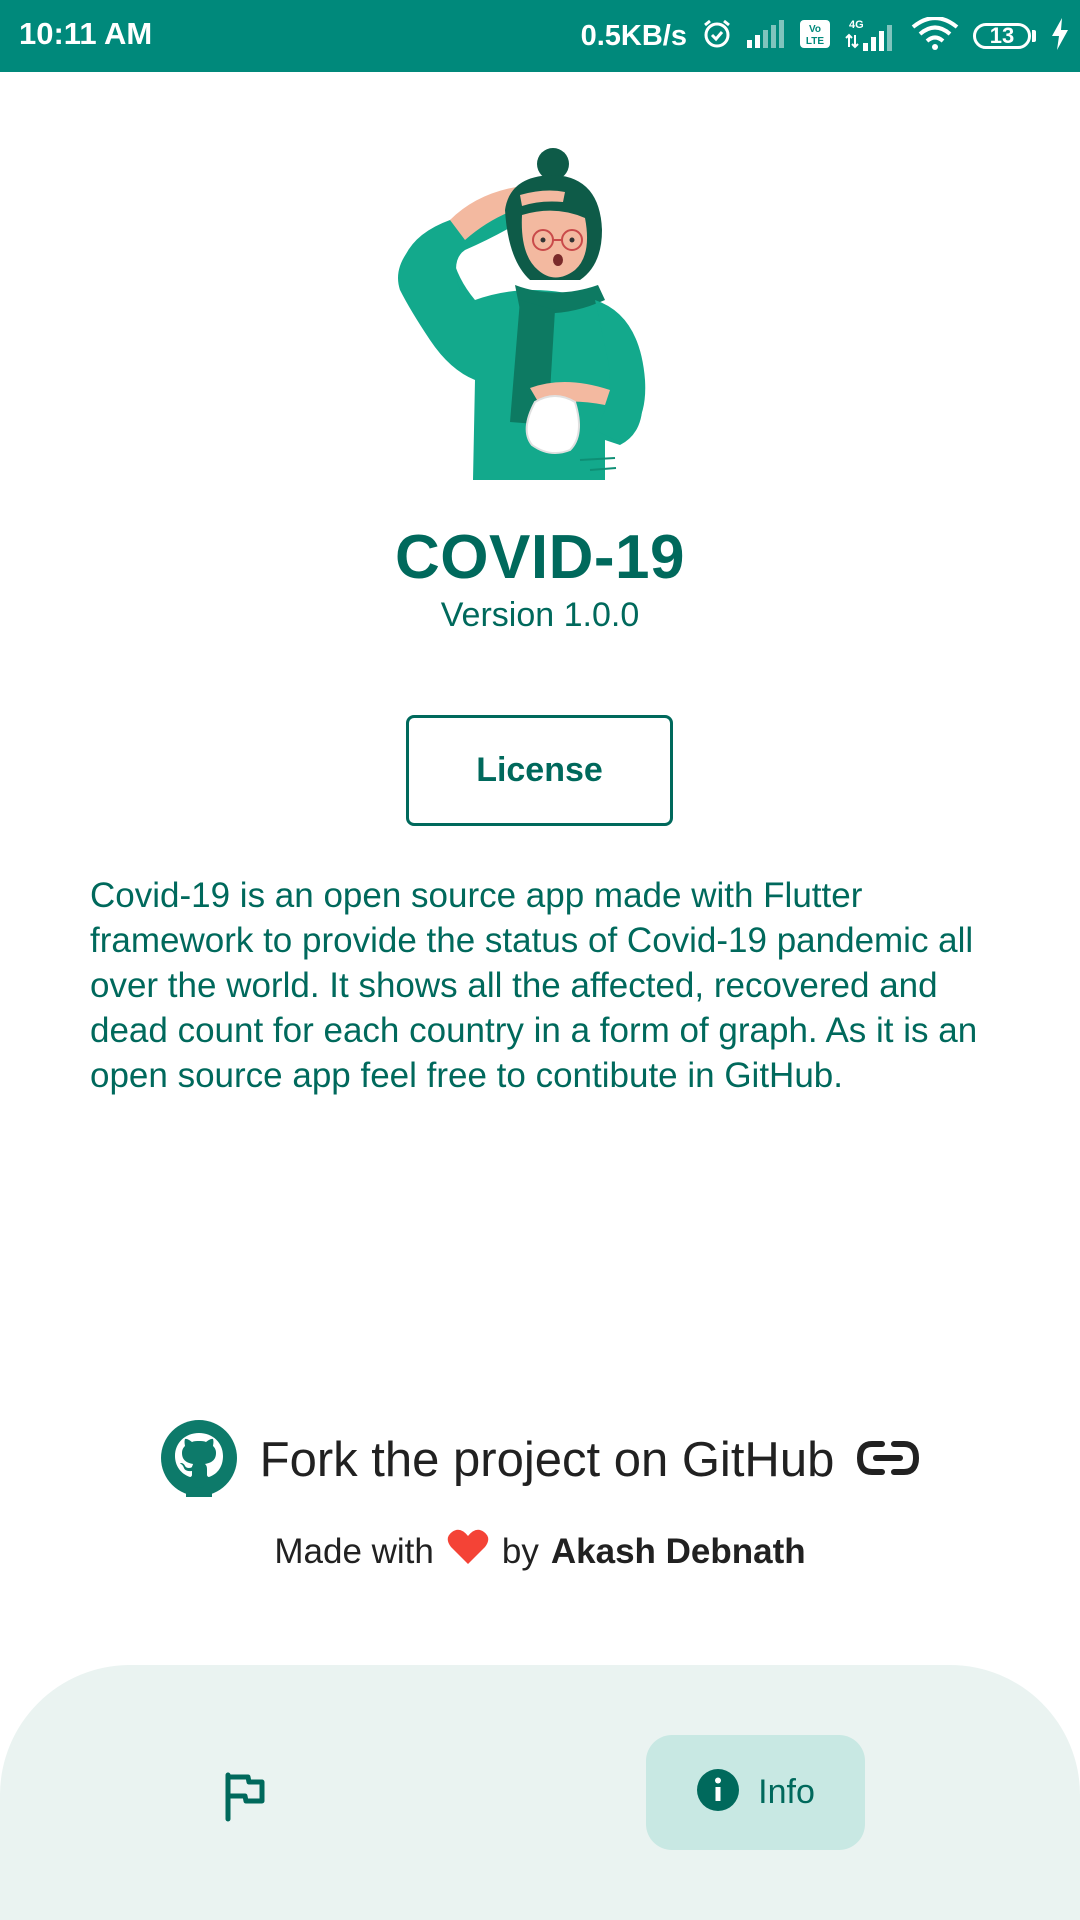 The image size is (1080, 1920). I want to click on flag-icon, so click(245, 1799).